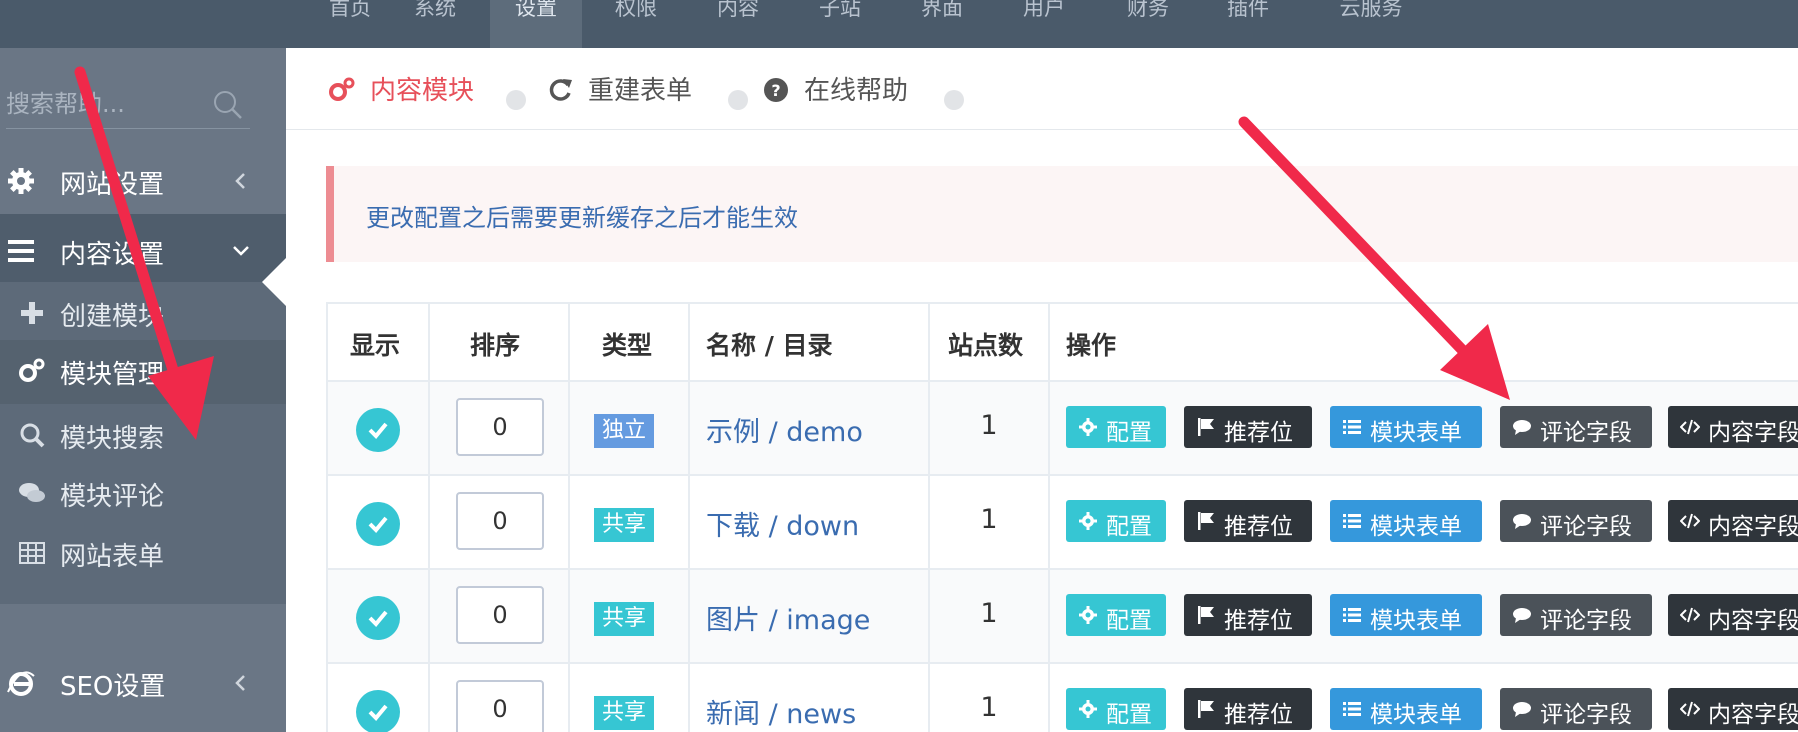 This screenshot has width=1798, height=732. I want to click on sidebar-subitem-module-comments: 模块评论, so click(143, 494).